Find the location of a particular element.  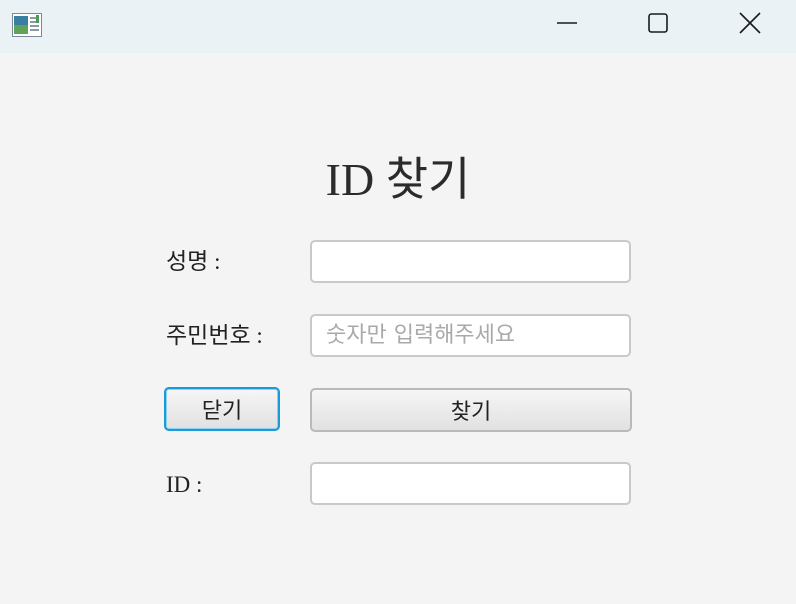

close-button: 닫기 is located at coordinates (222, 409).